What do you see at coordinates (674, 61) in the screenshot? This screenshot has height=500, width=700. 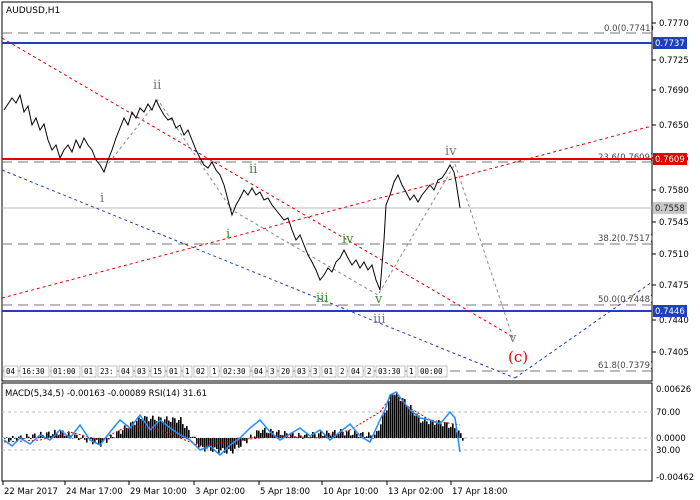 I see `price-tick-label: 0.7725` at bounding box center [674, 61].